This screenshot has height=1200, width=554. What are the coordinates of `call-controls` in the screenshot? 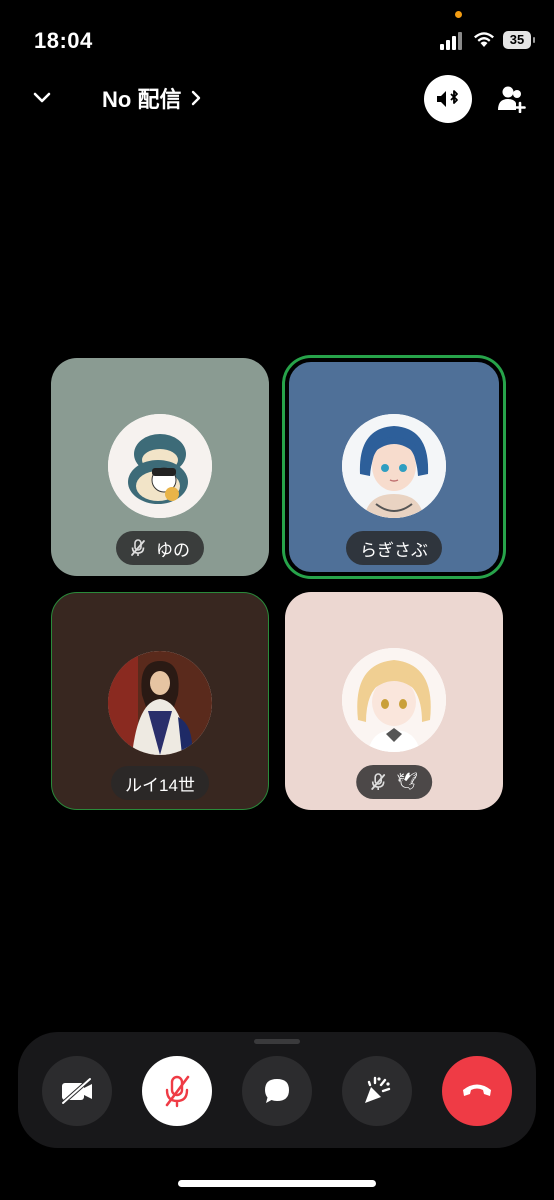 It's located at (277, 1090).